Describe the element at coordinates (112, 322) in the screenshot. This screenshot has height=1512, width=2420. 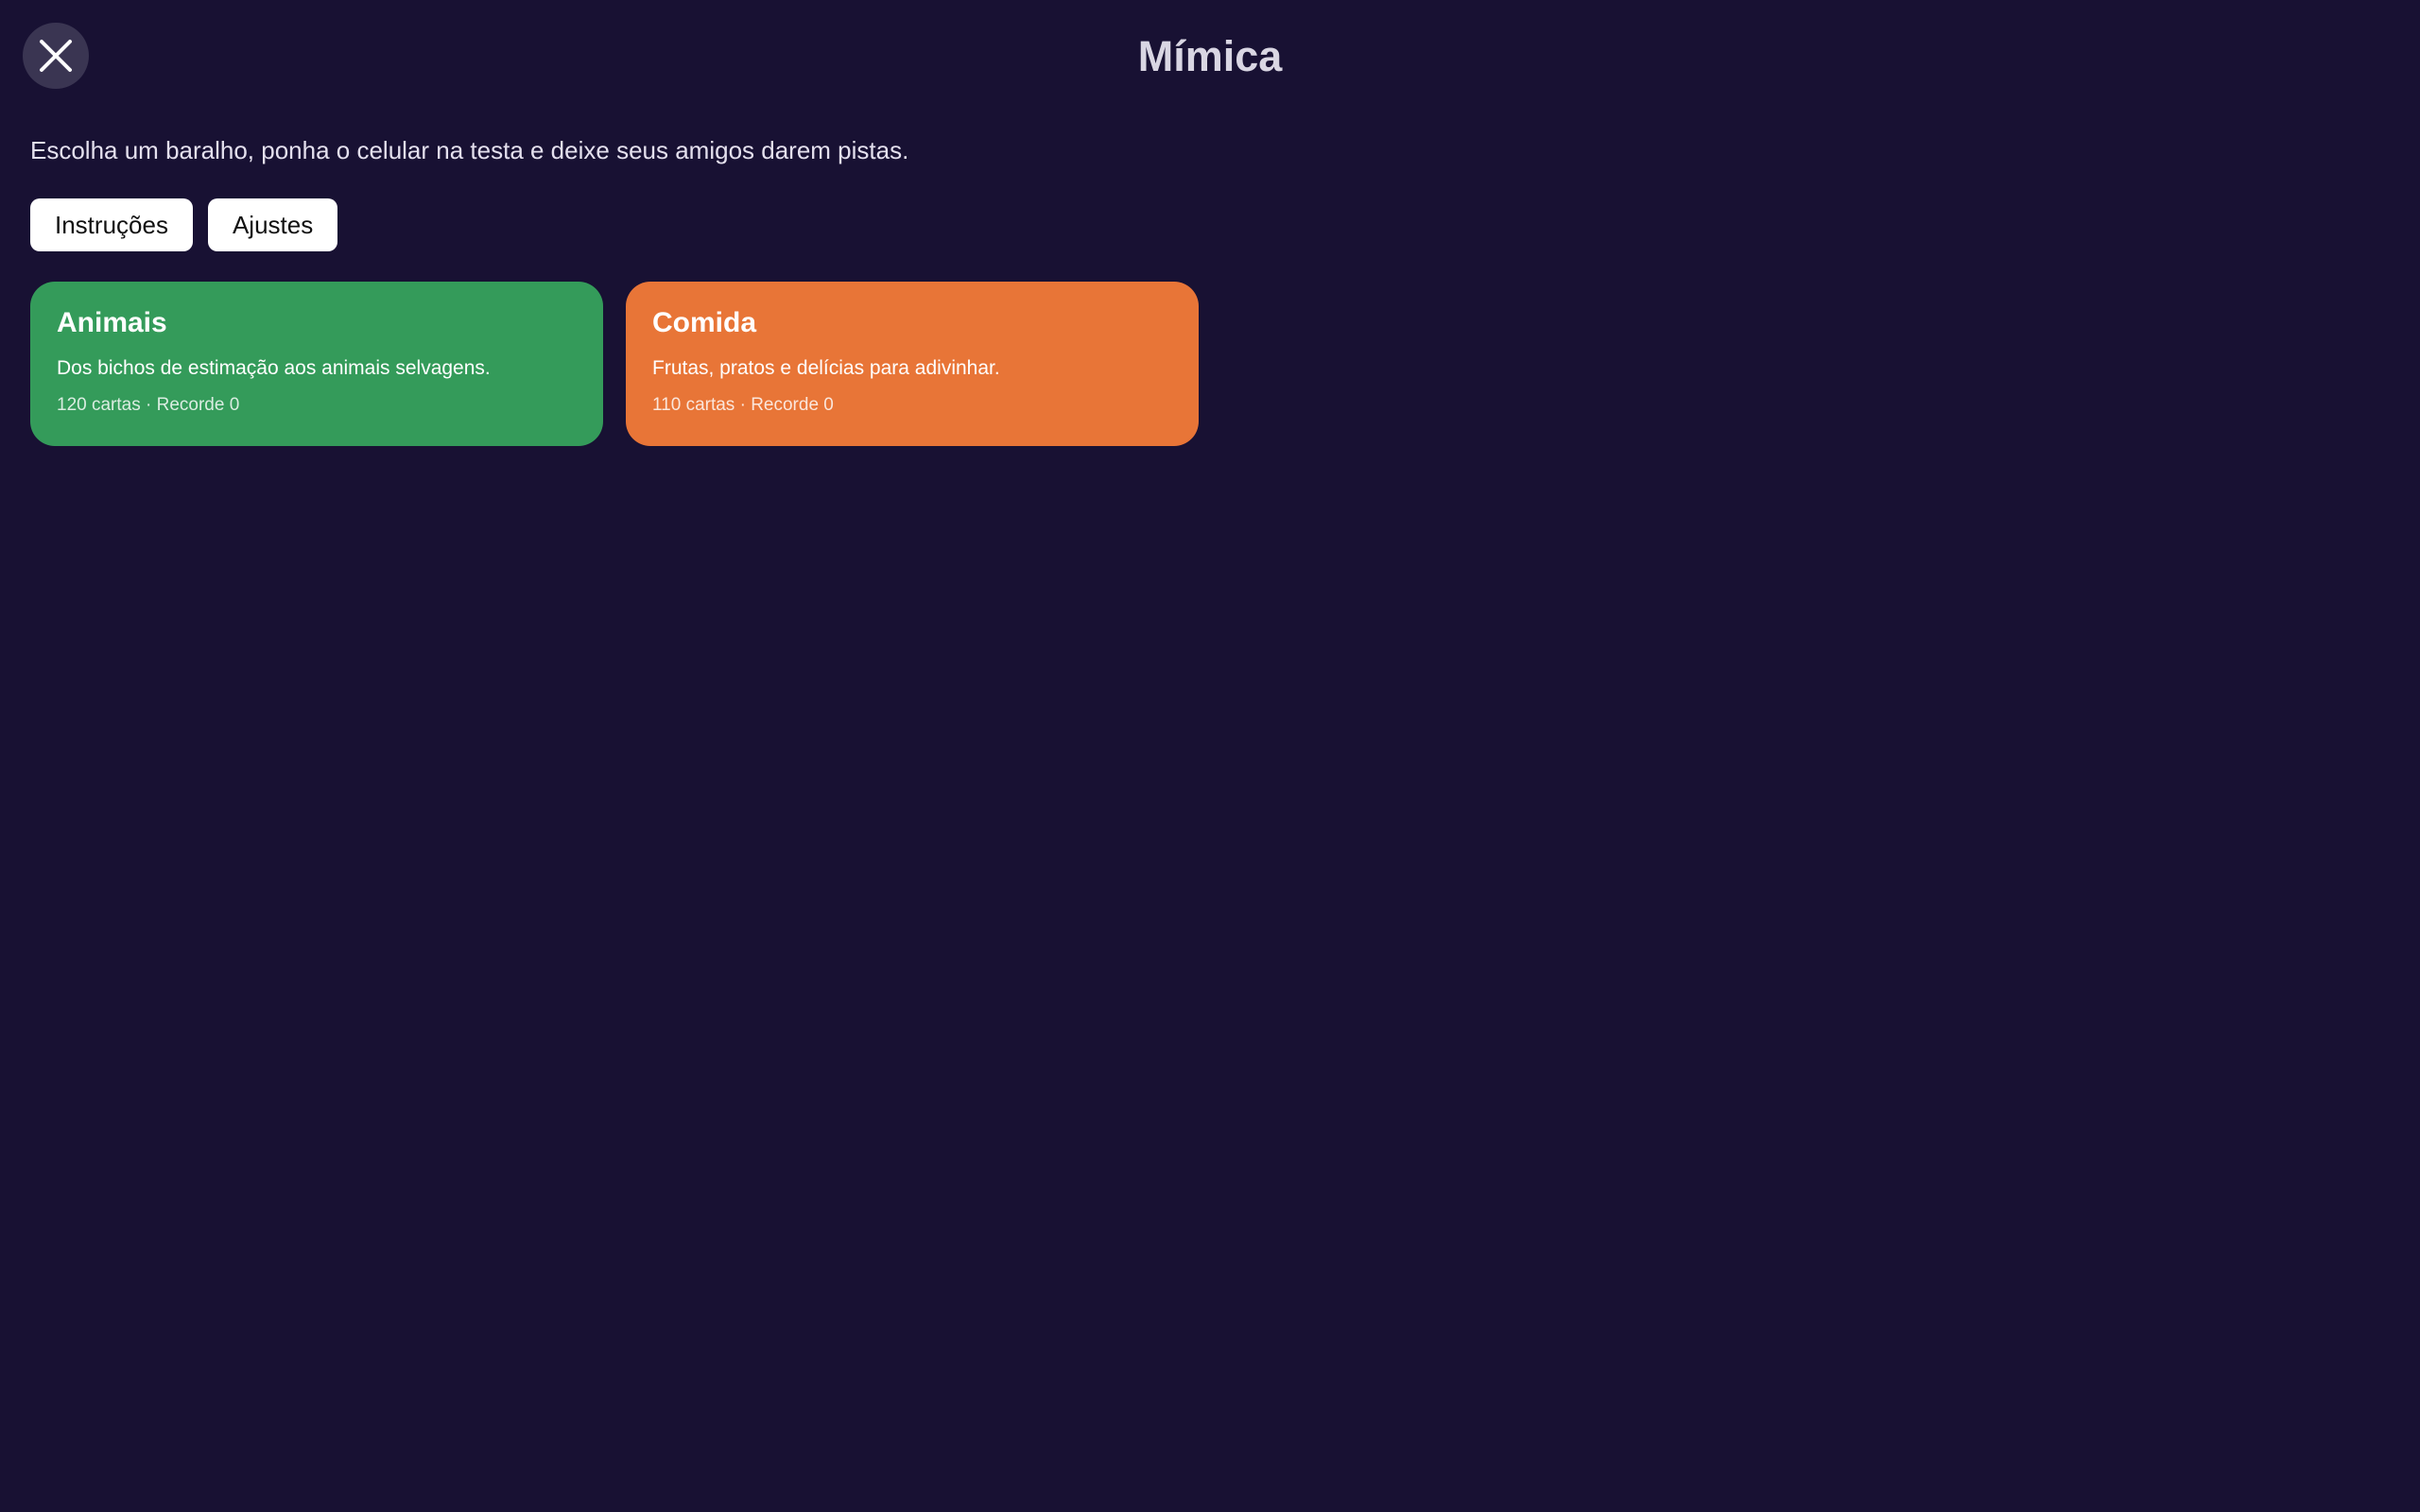
I see `deck-title: Animais` at that location.